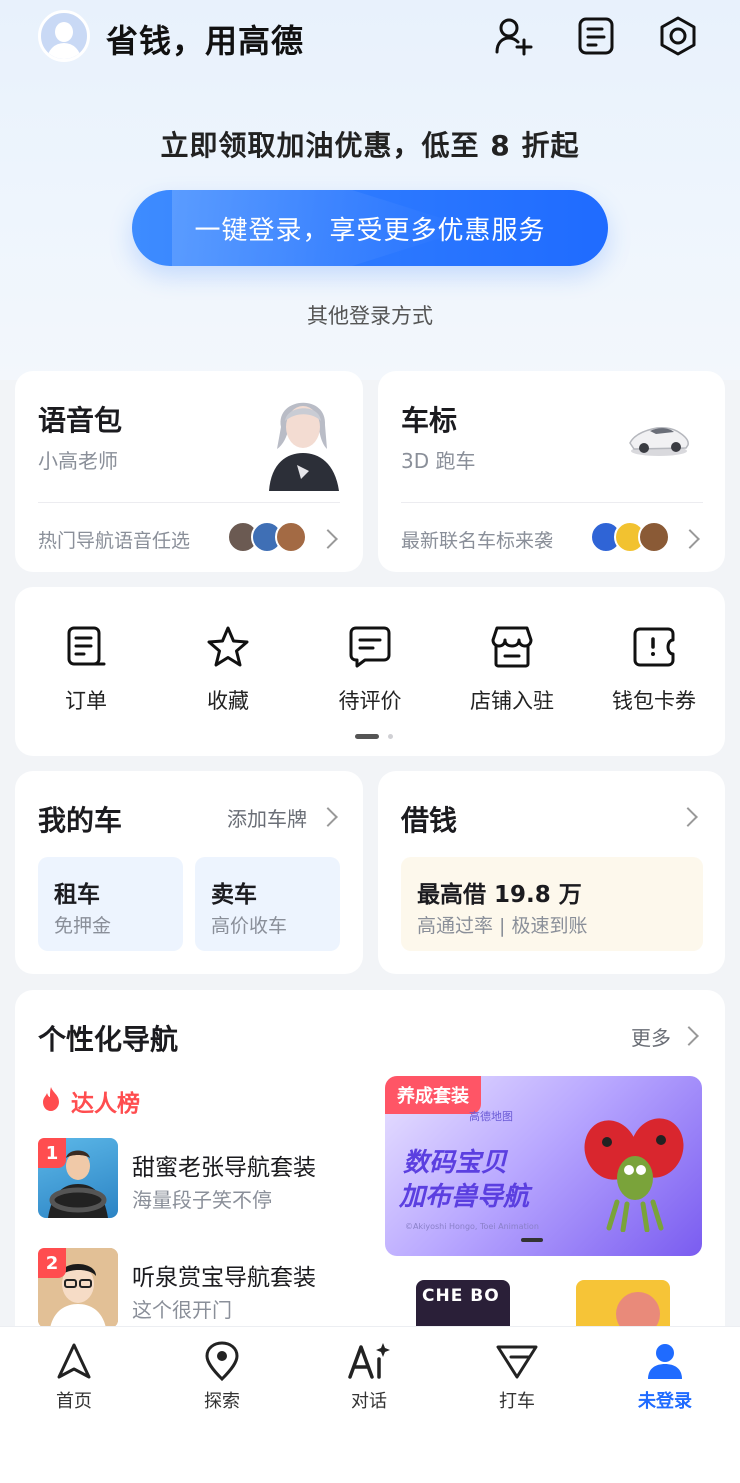 The height and width of the screenshot is (1483, 740). I want to click on shortcuts-card: 订单 收藏 待评价 店铺入驻 钱包卡券, so click(370, 671).